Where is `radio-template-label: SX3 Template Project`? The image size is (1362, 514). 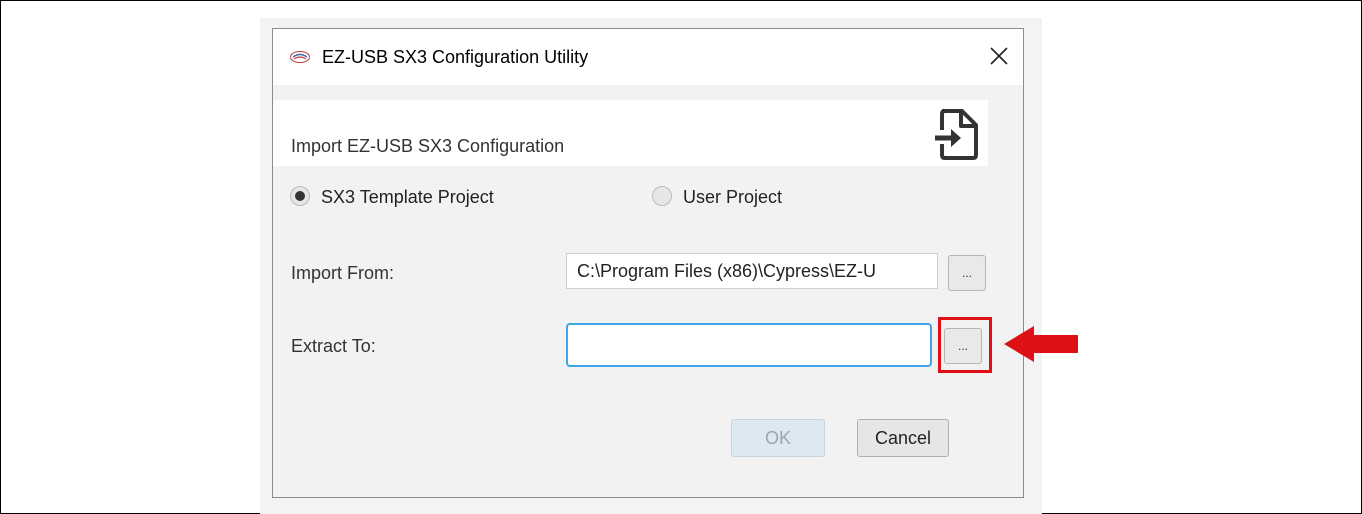
radio-template-label: SX3 Template Project is located at coordinates (407, 197).